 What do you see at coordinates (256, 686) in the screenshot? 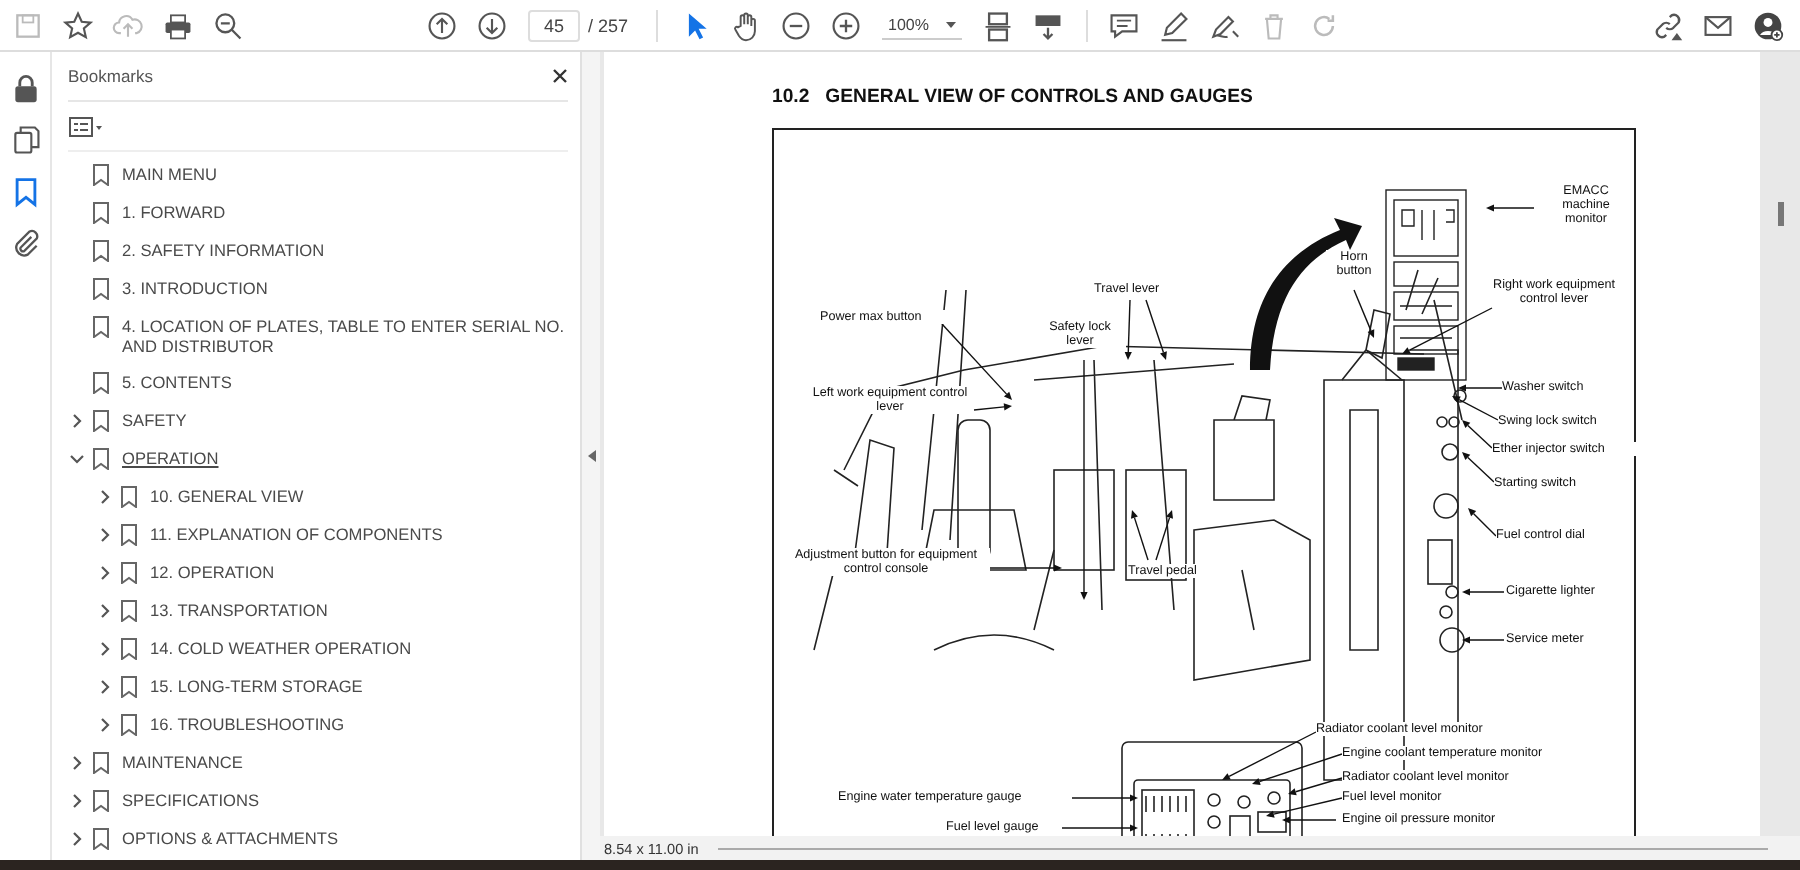
I see `bookmark-item: 15. LONG-TERM STORAGE` at bounding box center [256, 686].